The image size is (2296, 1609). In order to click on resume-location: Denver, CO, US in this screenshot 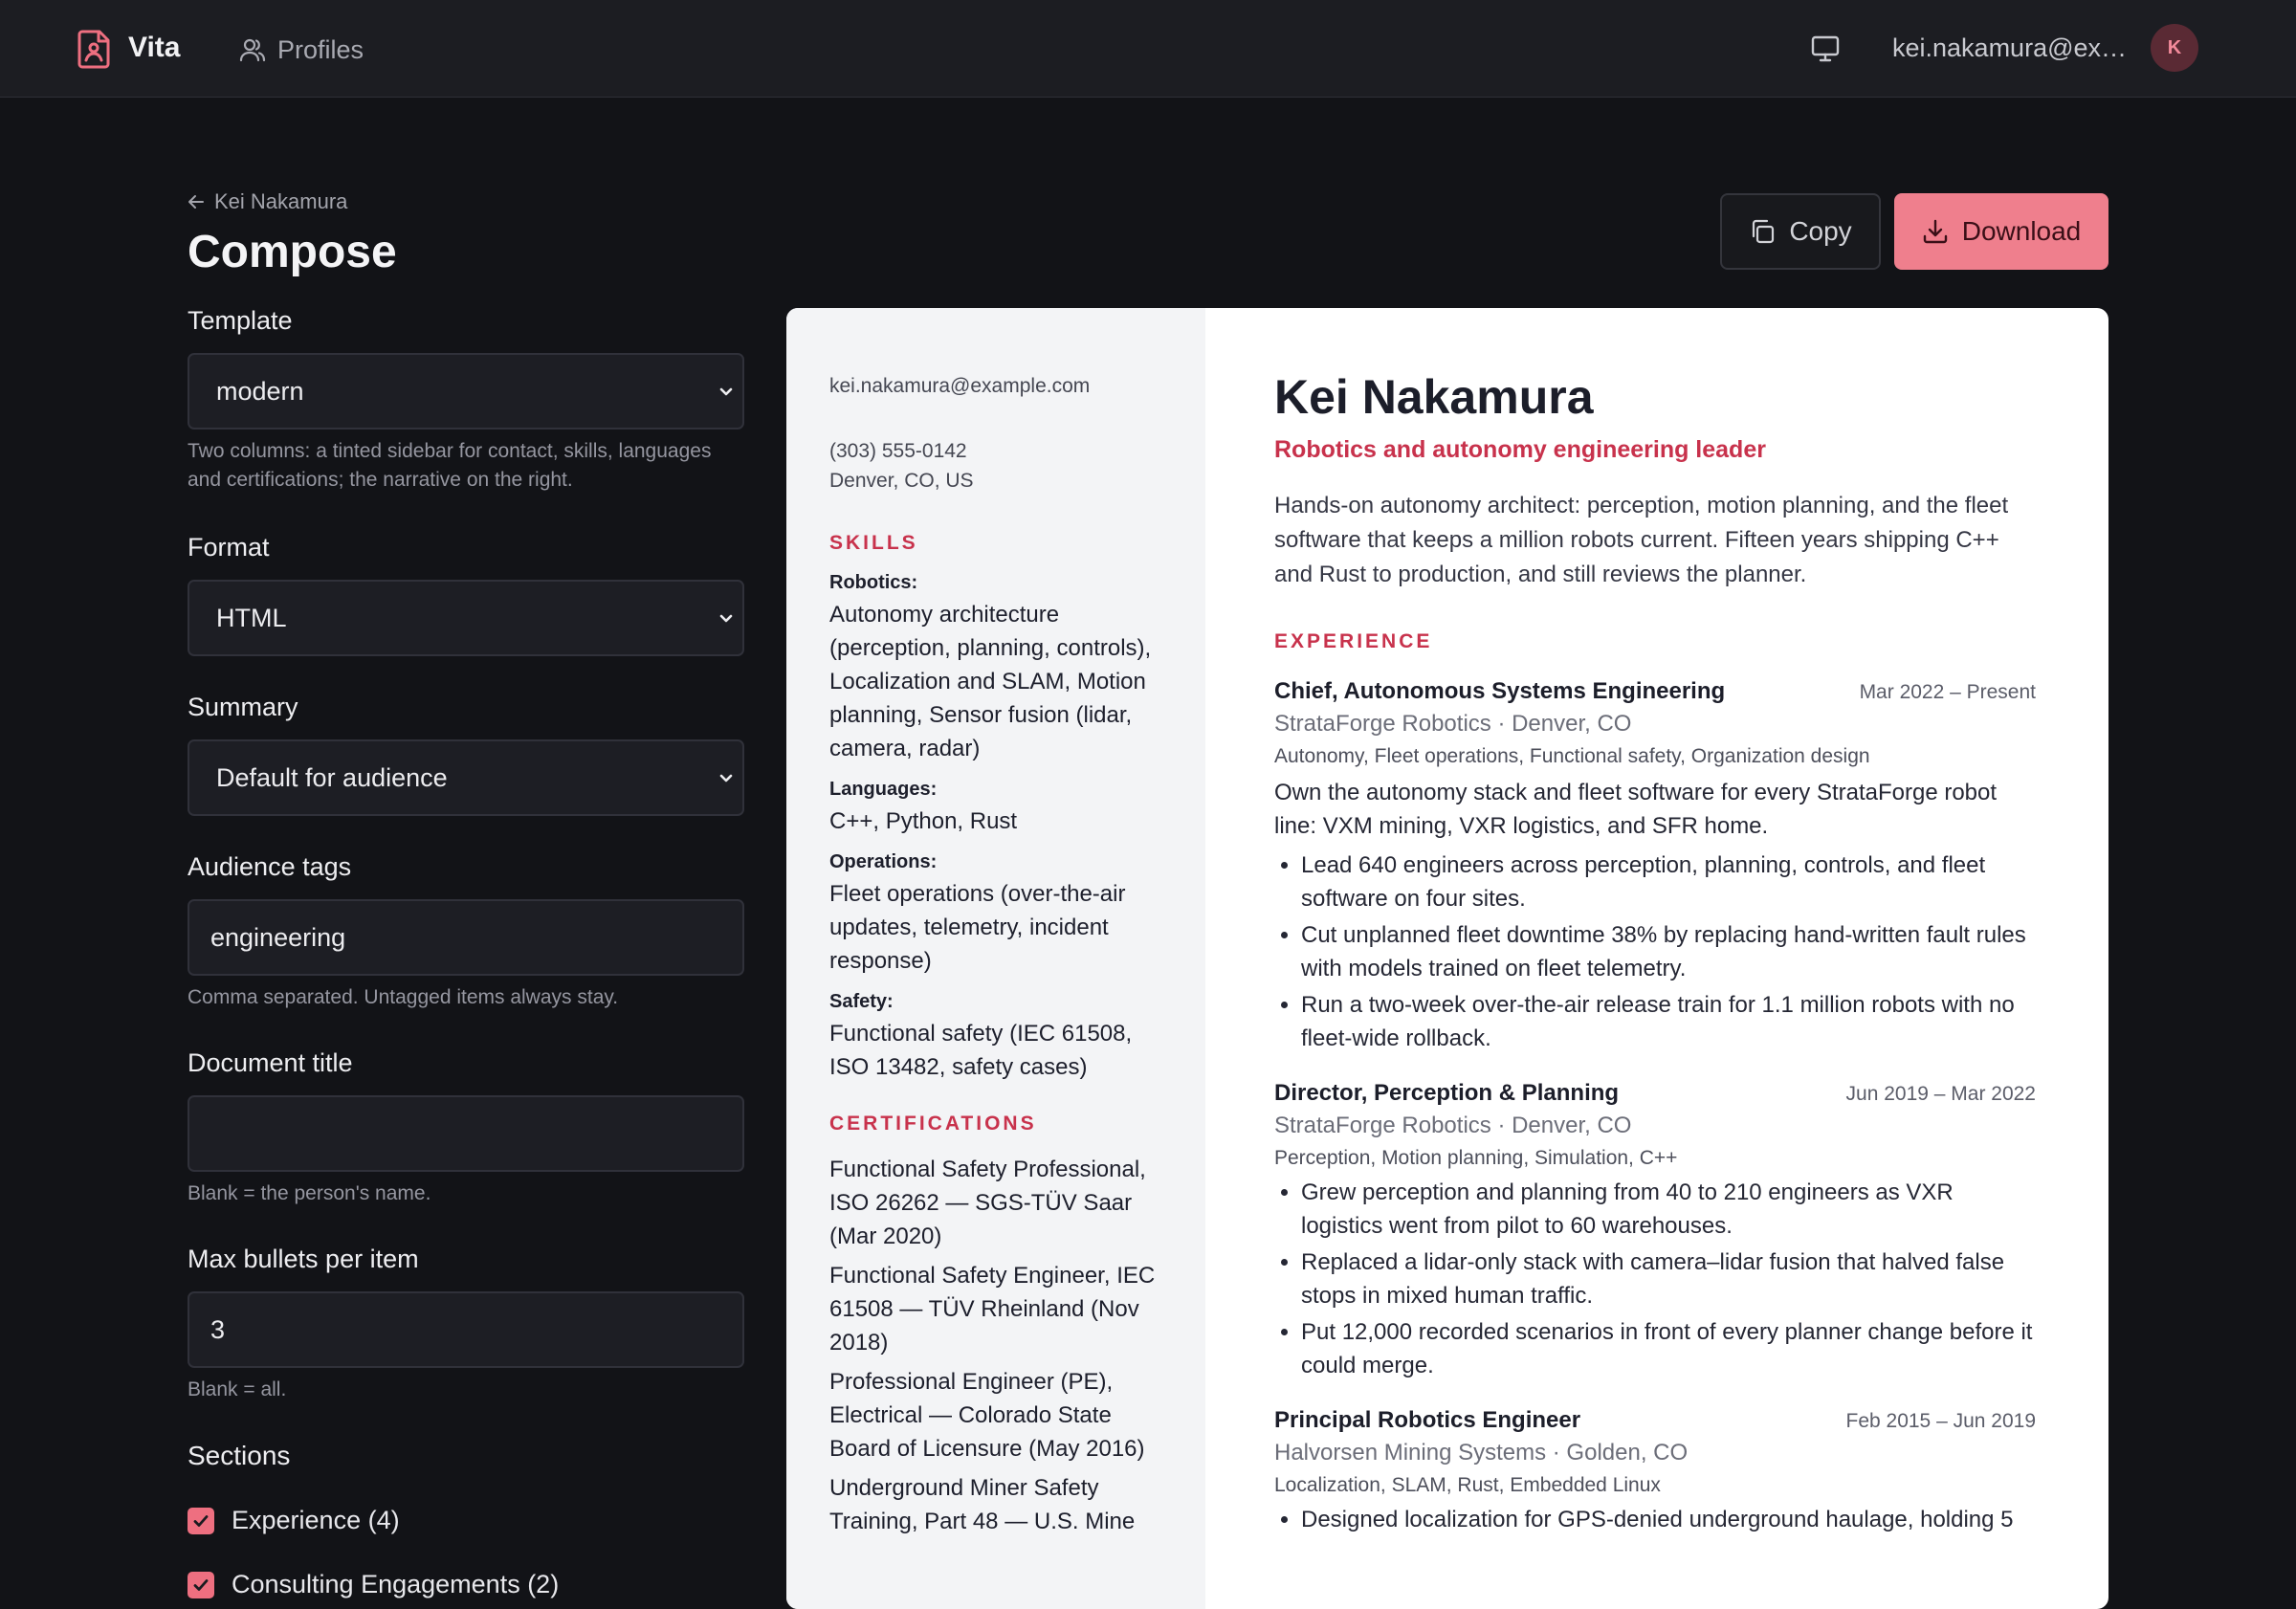, I will do `click(902, 481)`.